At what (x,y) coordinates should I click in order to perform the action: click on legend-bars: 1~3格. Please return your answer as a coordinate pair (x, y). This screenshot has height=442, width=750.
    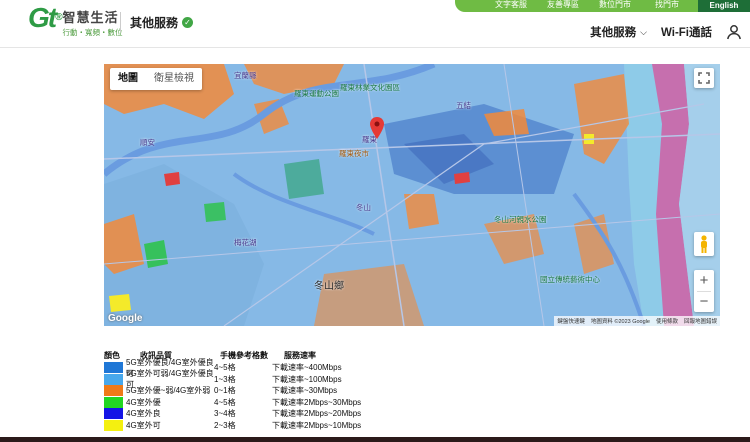
    Looking at the image, I should click on (225, 379).